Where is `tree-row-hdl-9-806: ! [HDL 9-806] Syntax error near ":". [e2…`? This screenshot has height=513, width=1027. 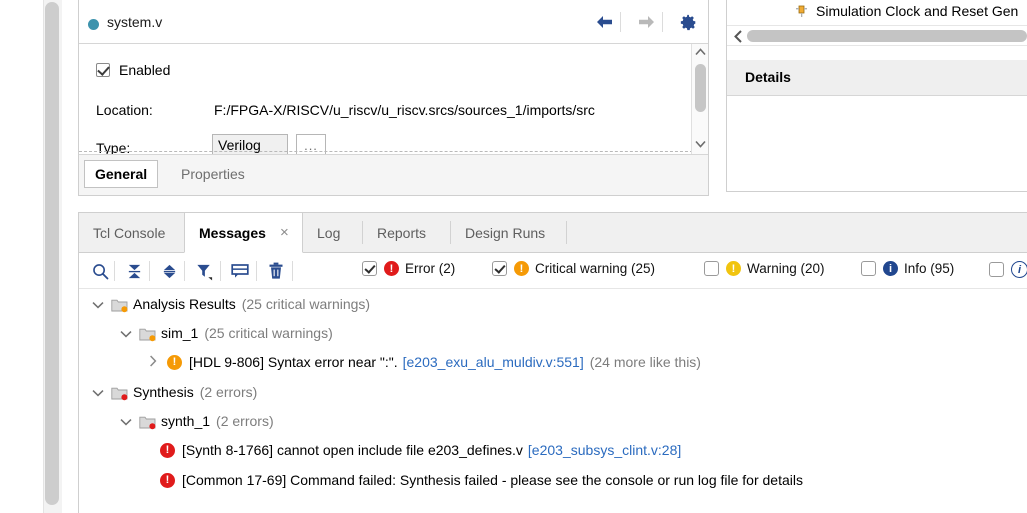 tree-row-hdl-9-806: ! [HDL 9-806] Syntax error near ":". [e2… is located at coordinates (553, 362).